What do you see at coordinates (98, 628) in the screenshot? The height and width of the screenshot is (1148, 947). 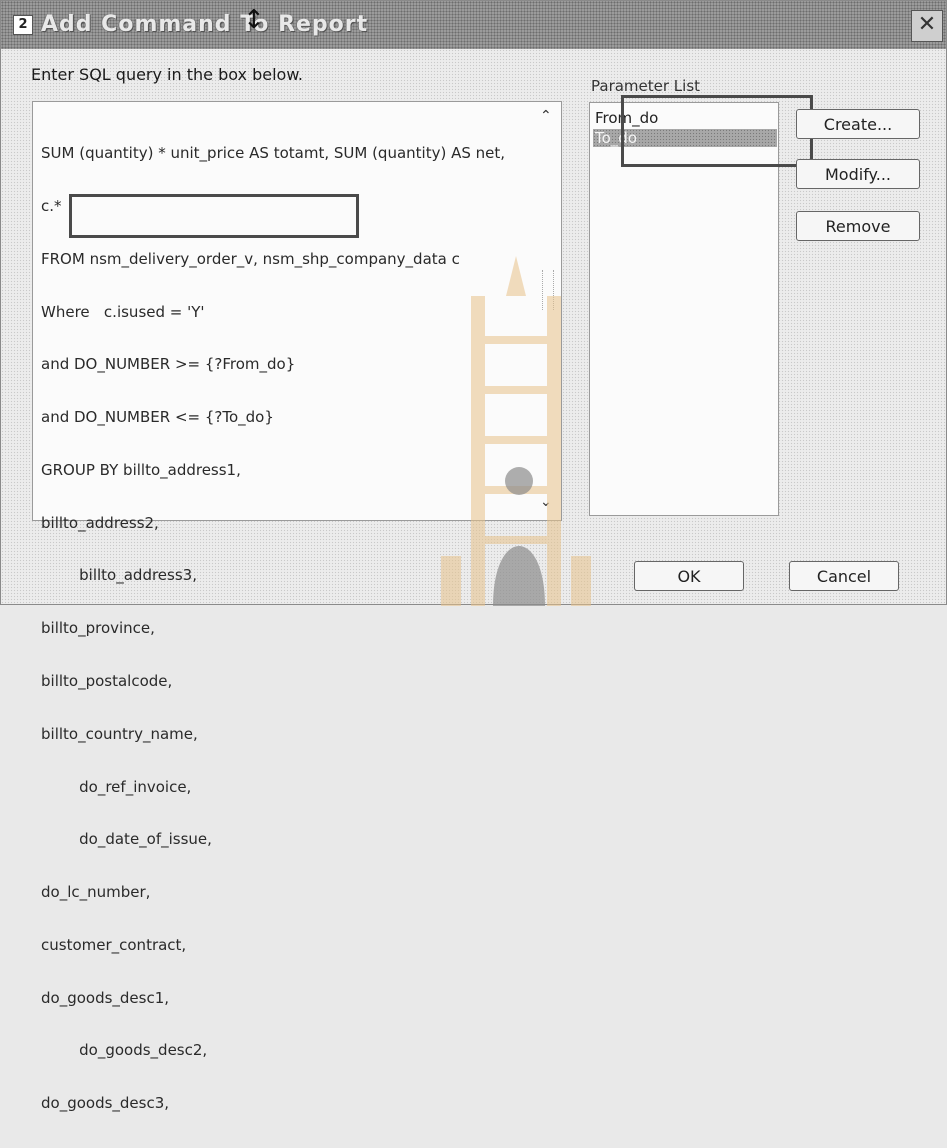 I see `sql-line: billto_province,` at bounding box center [98, 628].